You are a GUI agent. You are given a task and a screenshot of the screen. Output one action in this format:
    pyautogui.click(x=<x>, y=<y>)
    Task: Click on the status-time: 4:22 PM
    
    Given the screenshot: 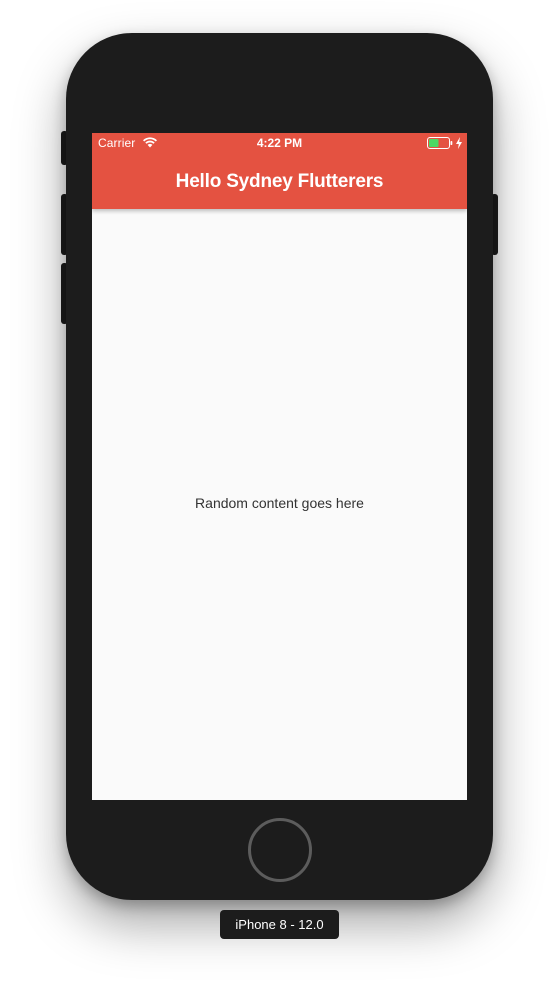 What is the action you would take?
    pyautogui.click(x=279, y=143)
    